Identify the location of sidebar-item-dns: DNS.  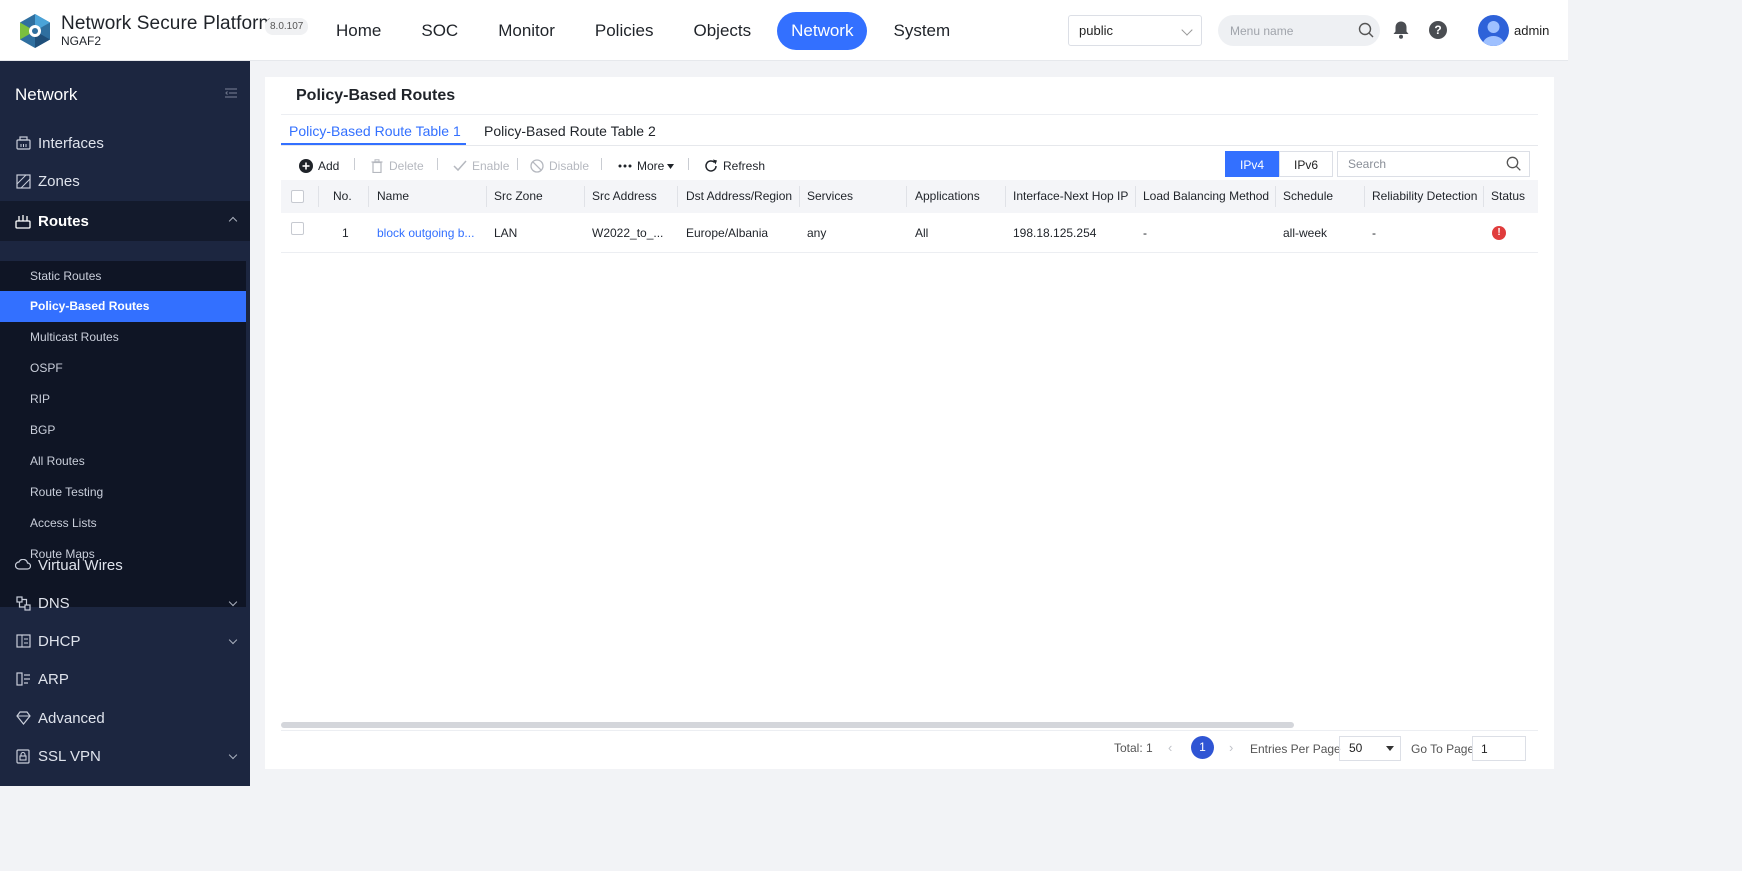
(125, 603).